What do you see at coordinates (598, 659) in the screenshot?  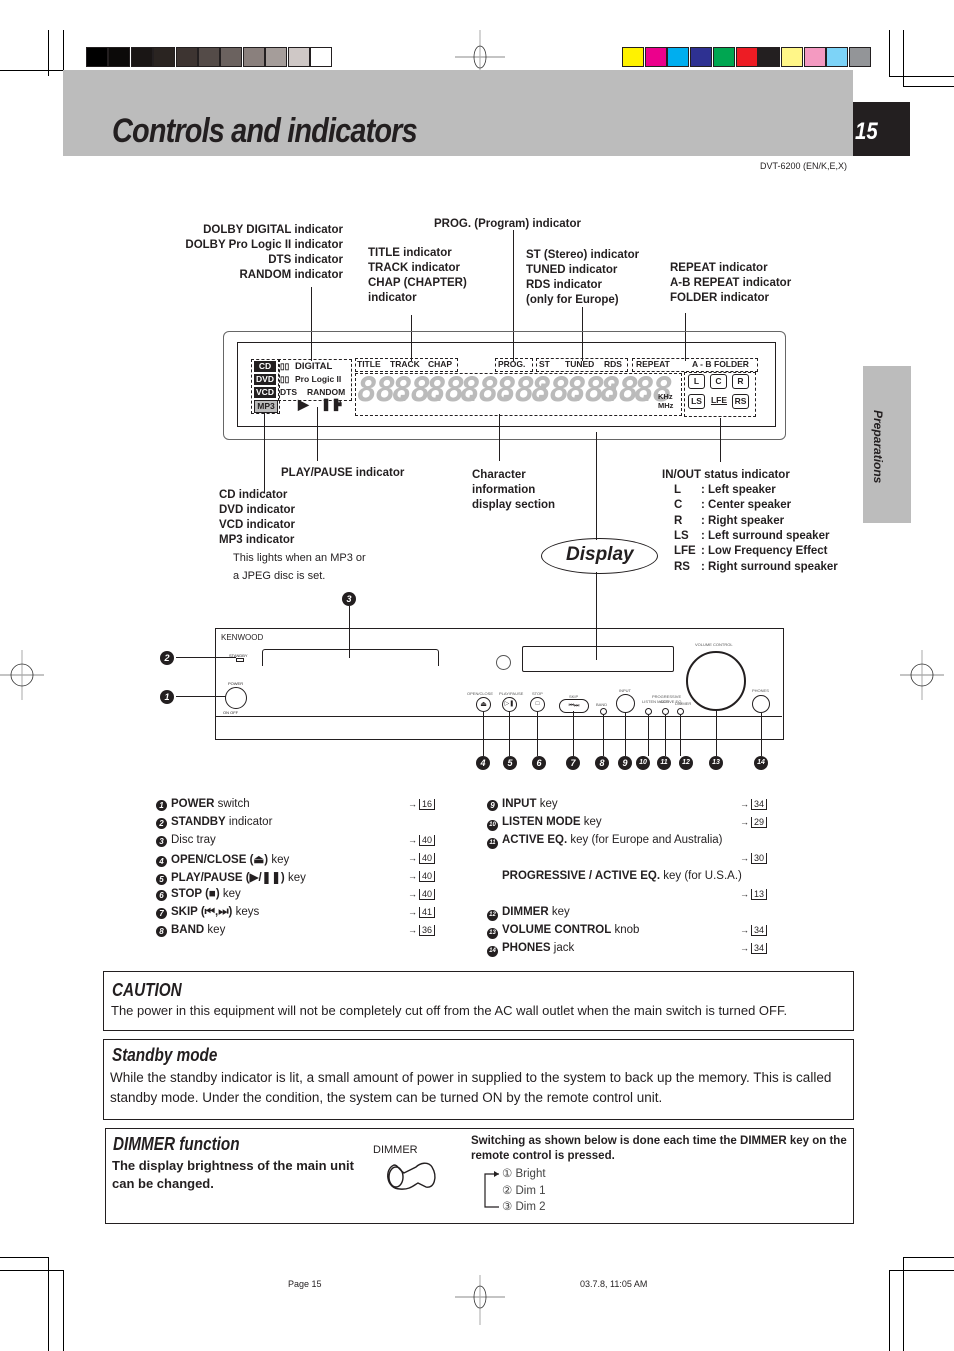 I see `unit-display-window` at bounding box center [598, 659].